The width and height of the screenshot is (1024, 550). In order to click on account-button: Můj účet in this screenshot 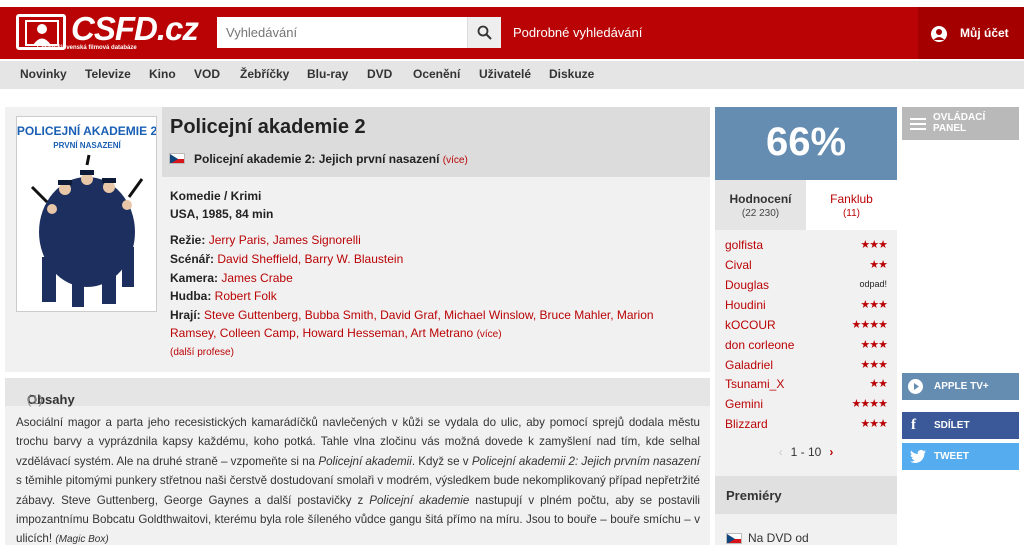, I will do `click(971, 33)`.